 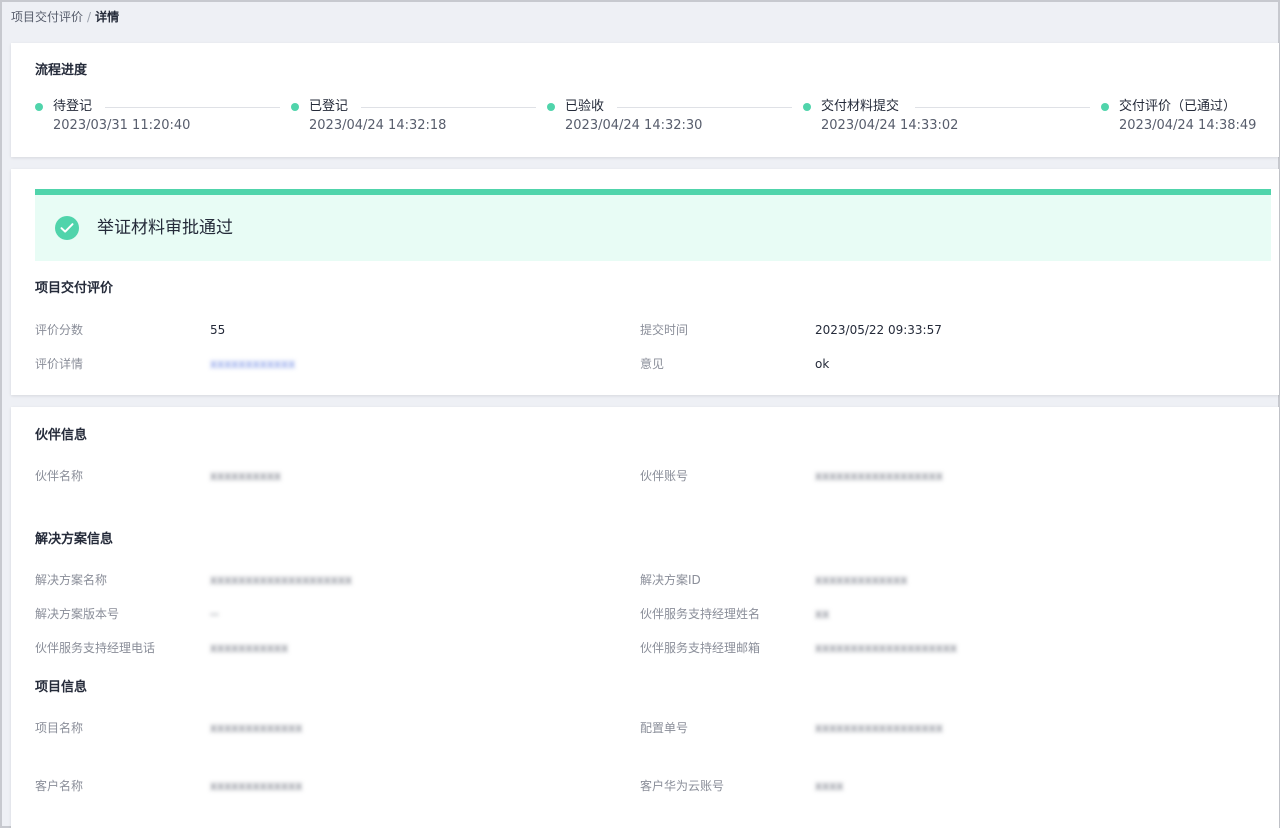 What do you see at coordinates (664, 330) in the screenshot?
I see `submit-time-label: 提交时间` at bounding box center [664, 330].